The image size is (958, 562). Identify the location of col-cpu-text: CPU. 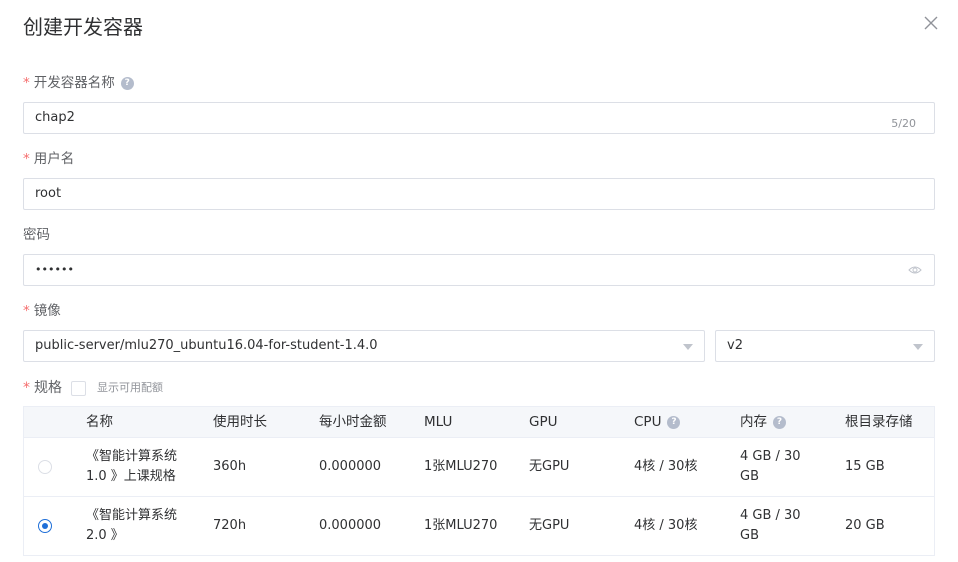
(648, 422).